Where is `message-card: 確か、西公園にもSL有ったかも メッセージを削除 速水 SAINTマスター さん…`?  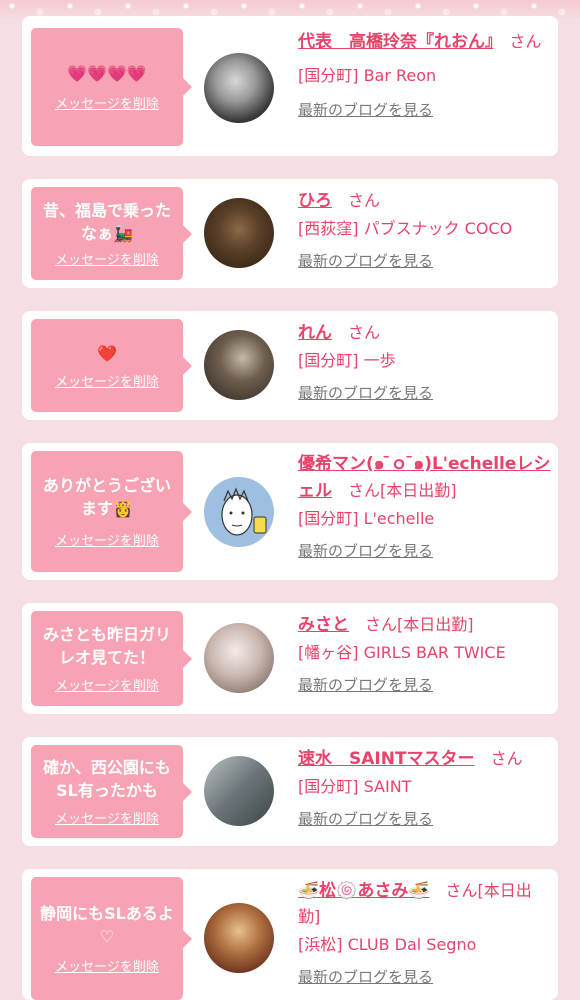 message-card: 確か、西公園にもSL有ったかも メッセージを削除 速水 SAINTマスター さん… is located at coordinates (290, 791).